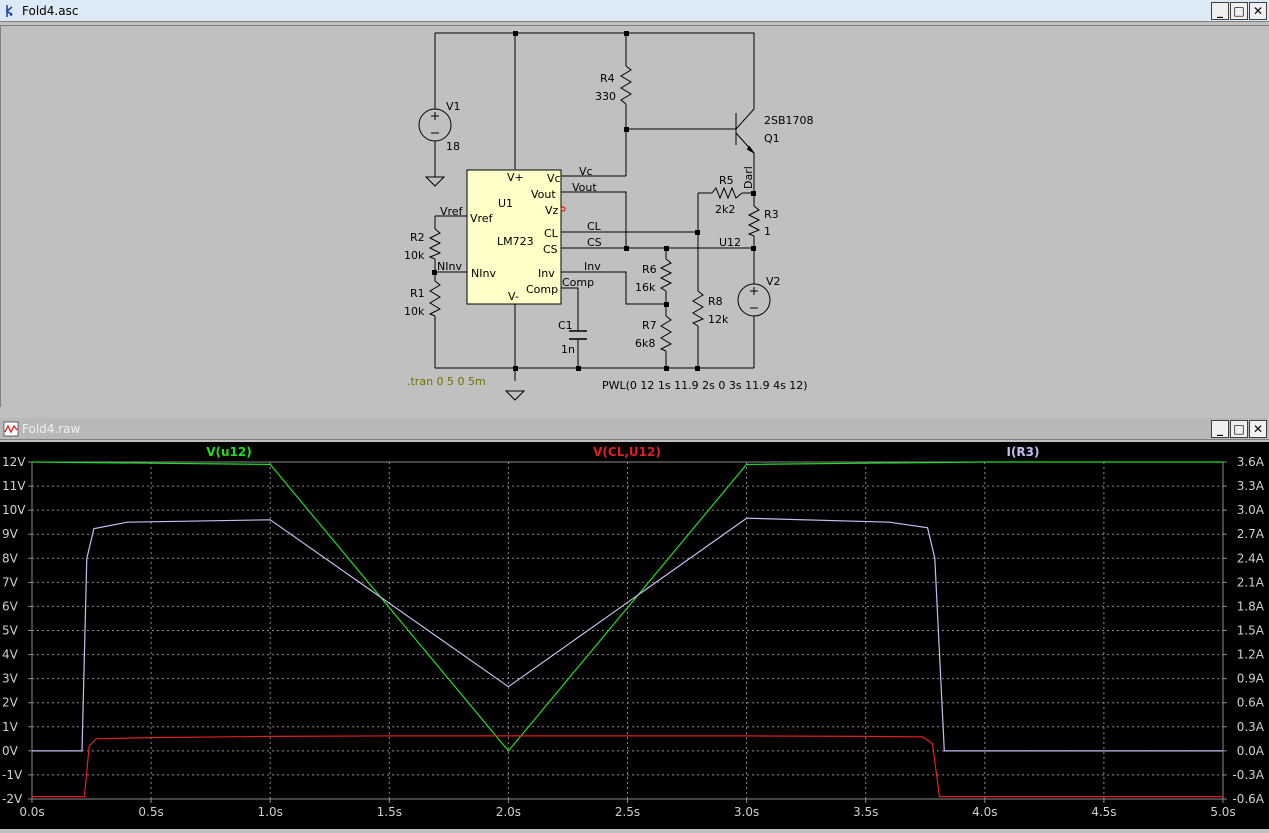 This screenshot has height=833, width=1269. Describe the element at coordinates (10, 679) in the screenshot. I see `y-left-tick-label: 3V` at that location.